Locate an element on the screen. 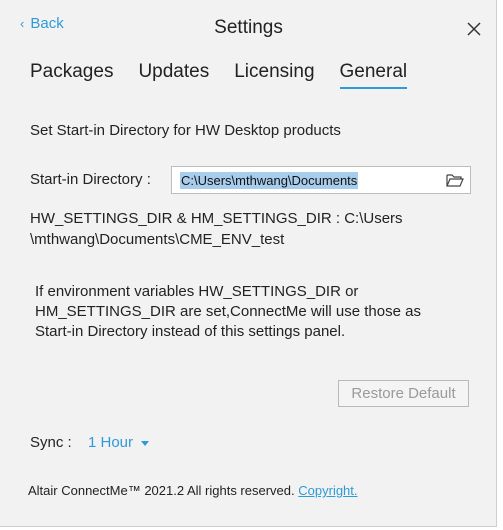  start-dir-label: Start-in Directory : is located at coordinates (90, 179).